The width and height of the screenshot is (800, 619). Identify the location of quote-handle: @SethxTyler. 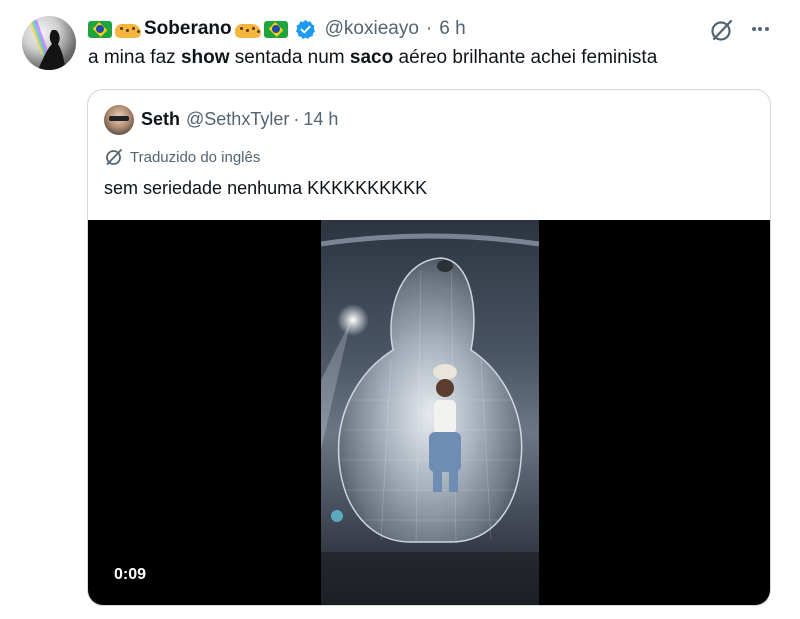
(237, 119).